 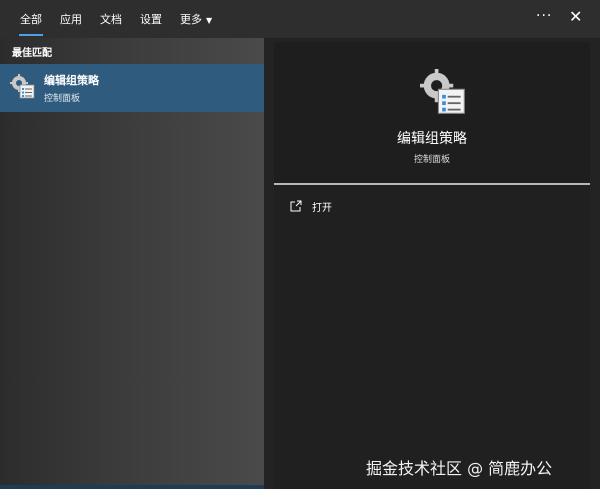 I want to click on top-bar: 全部 应用 文档 设置 更多 ▼ ··· ✕, so click(x=300, y=19).